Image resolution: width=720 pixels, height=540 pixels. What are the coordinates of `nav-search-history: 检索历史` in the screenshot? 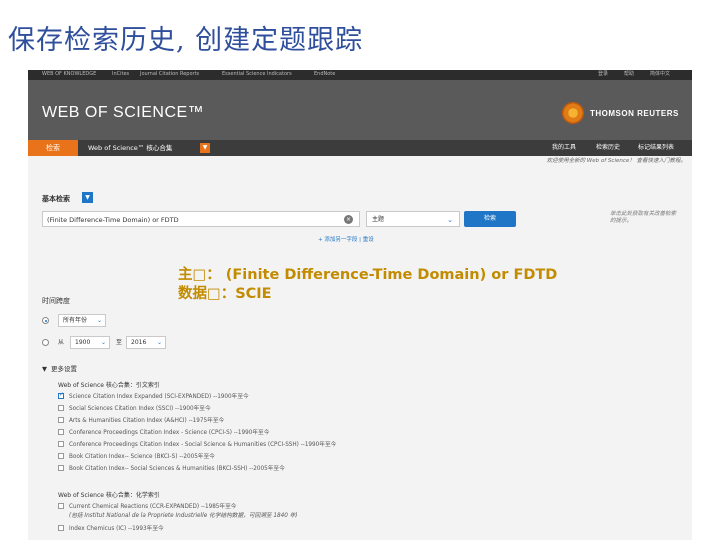 It's located at (608, 148).